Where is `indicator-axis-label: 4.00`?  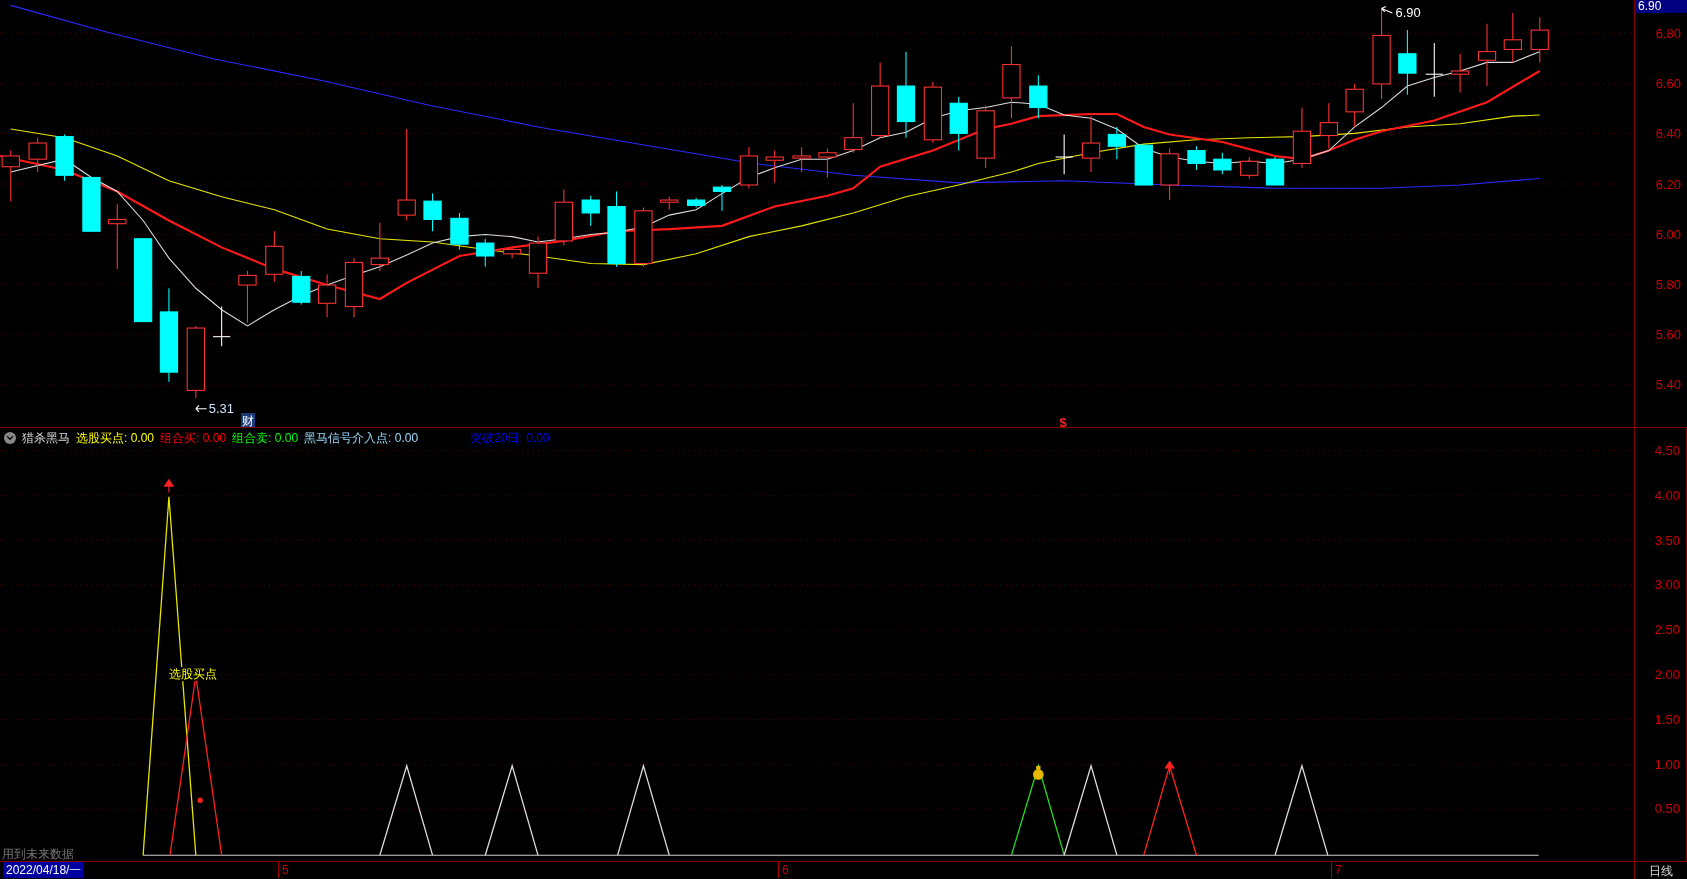
indicator-axis-label: 4.00 is located at coordinates (1667, 495).